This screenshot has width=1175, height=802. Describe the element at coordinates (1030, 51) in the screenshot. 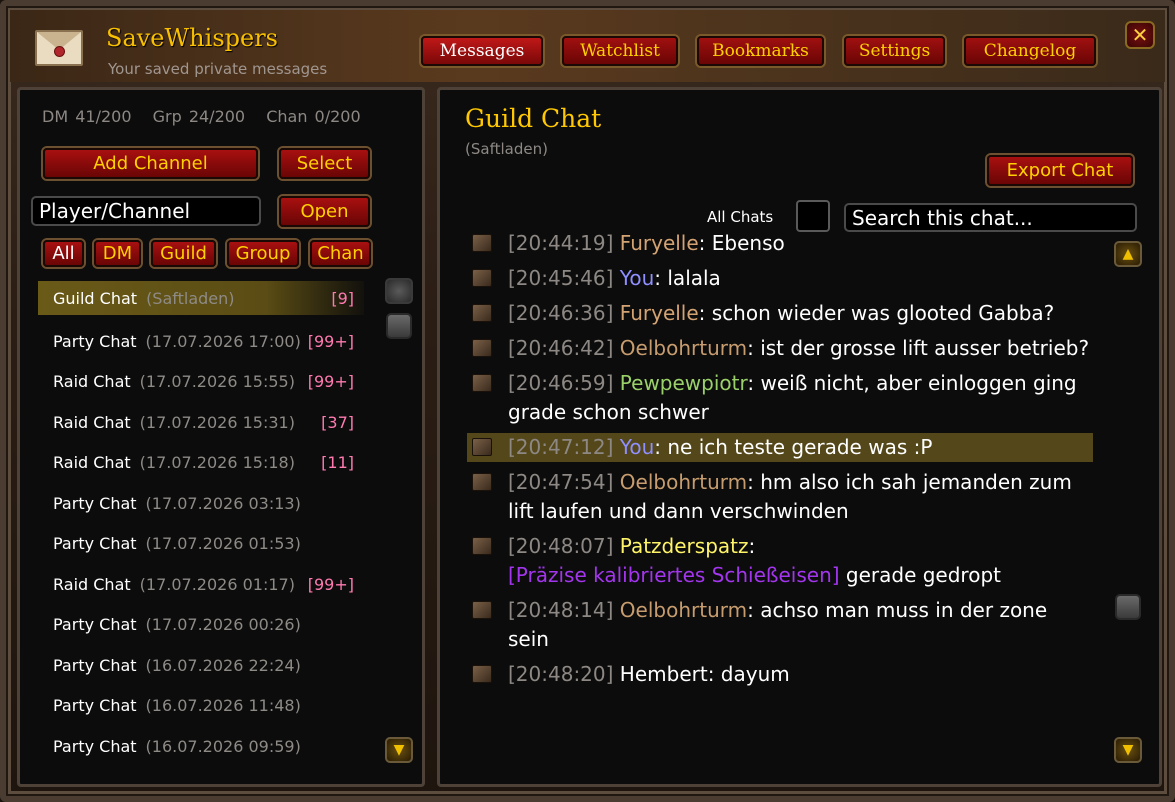

I see `tab-changelog: Changelog` at that location.